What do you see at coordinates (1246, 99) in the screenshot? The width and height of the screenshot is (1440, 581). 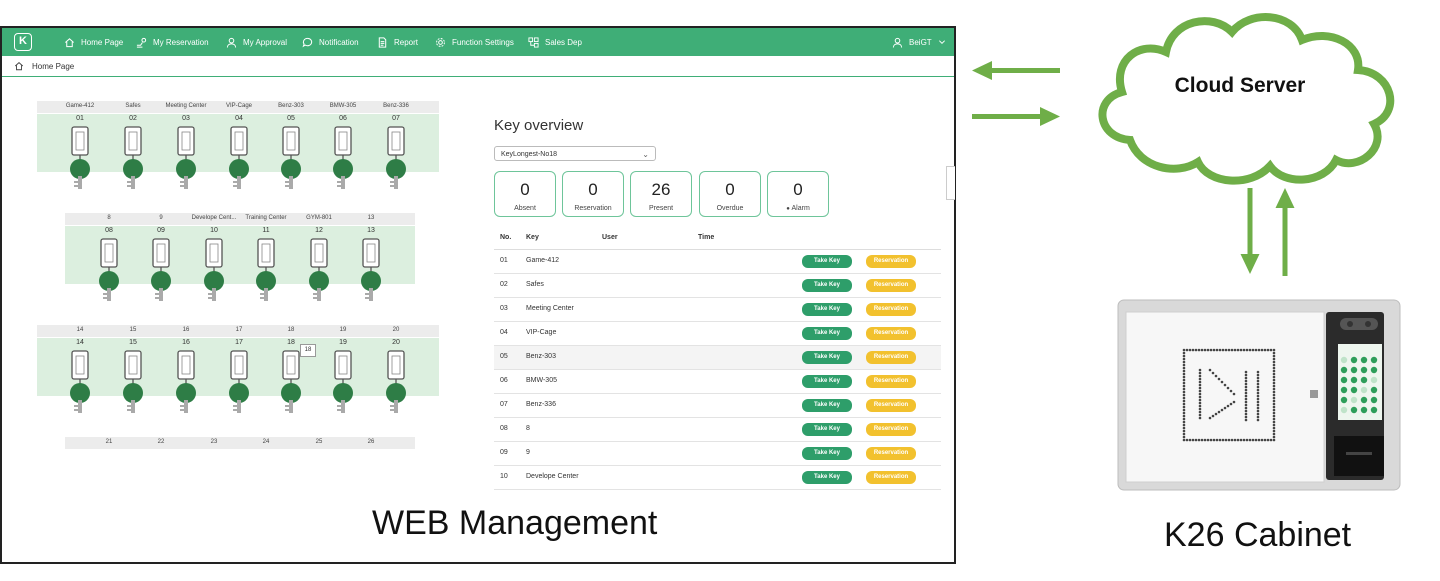 I see `cloud-server-shape` at bounding box center [1246, 99].